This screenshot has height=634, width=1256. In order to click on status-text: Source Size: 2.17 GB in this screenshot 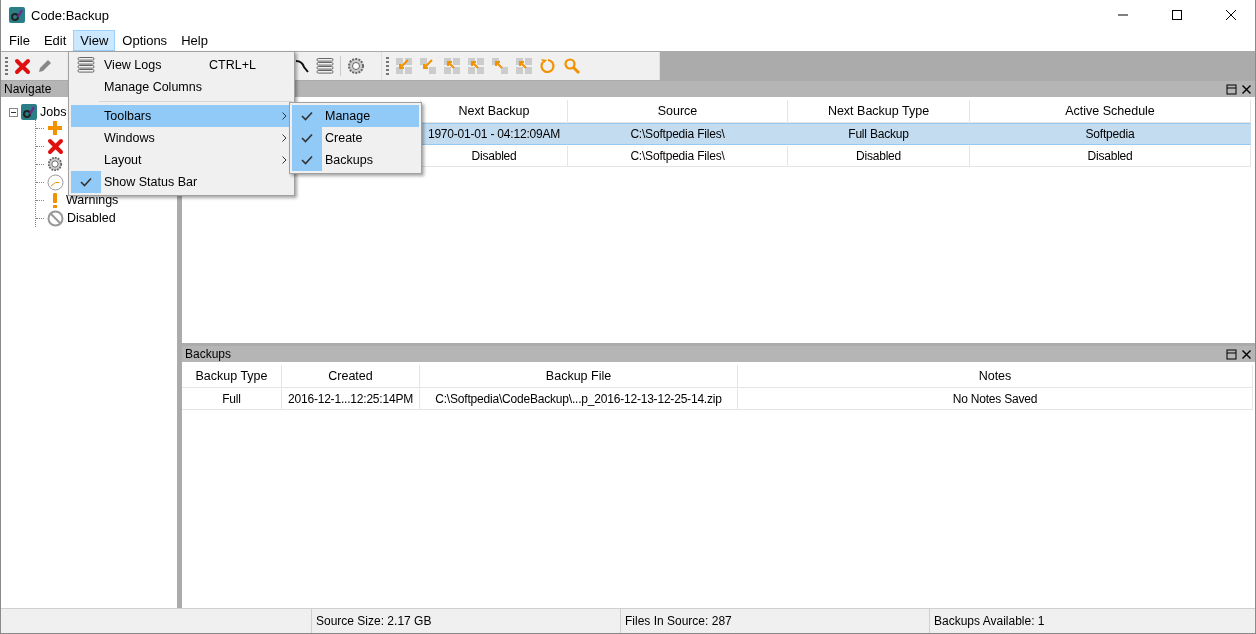, I will do `click(465, 621)`.